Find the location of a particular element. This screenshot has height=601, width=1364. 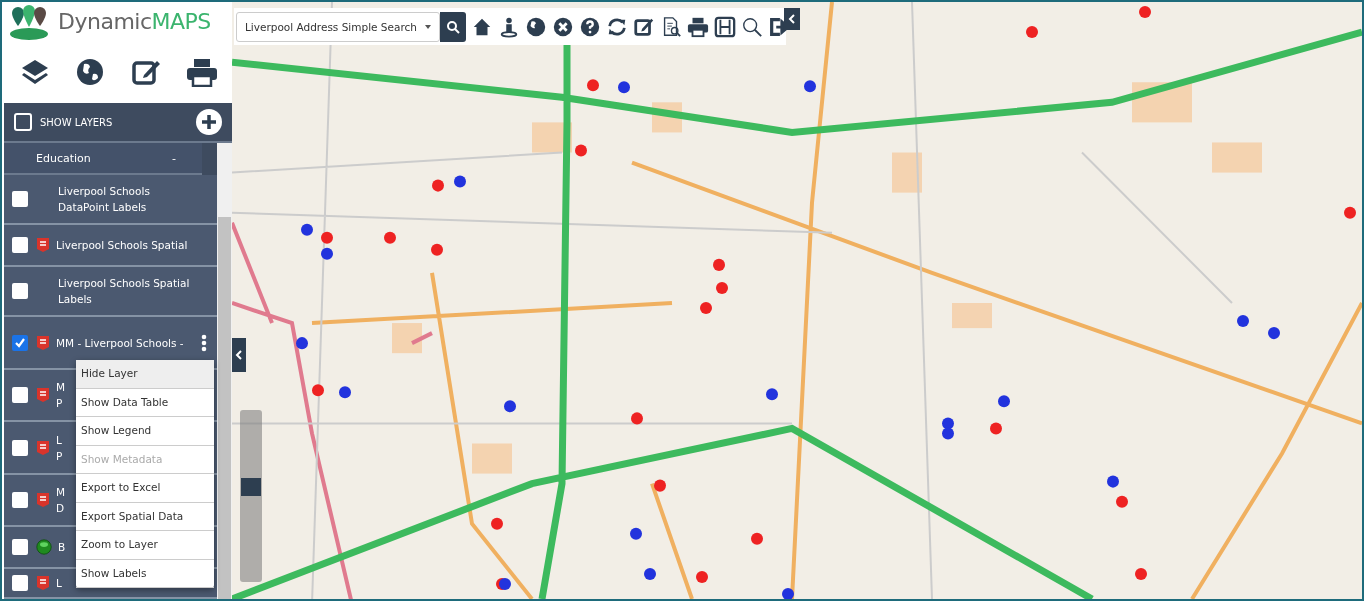

group-name: Education is located at coordinates (64, 158).